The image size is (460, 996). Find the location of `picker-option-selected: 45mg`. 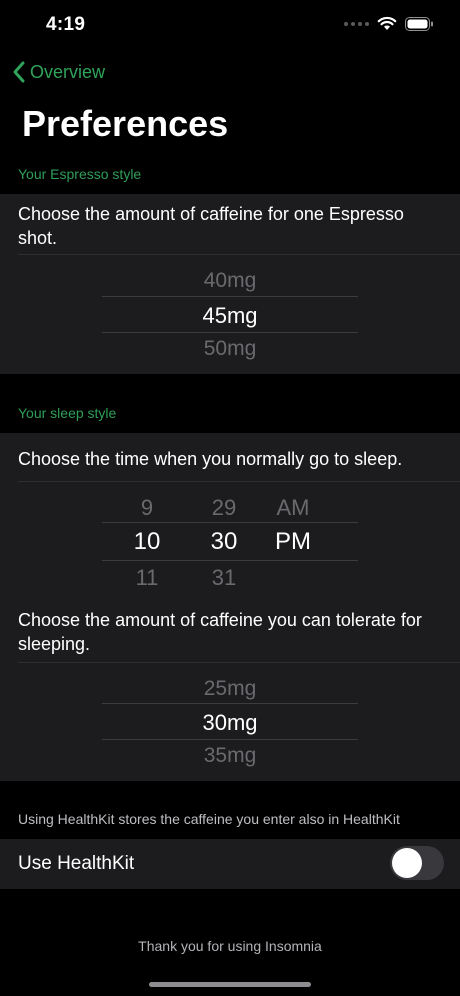

picker-option-selected: 45mg is located at coordinates (230, 316).